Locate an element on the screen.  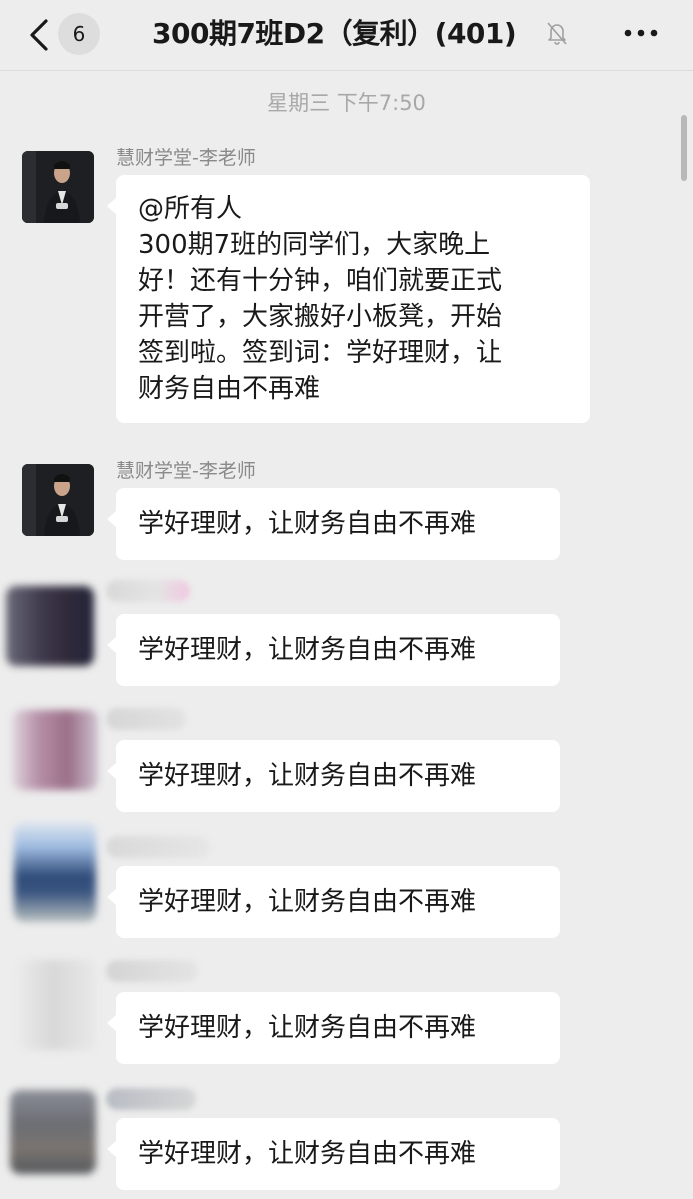
chat-header: 6 300期7班D2（复利）(401) is located at coordinates (346, 35).